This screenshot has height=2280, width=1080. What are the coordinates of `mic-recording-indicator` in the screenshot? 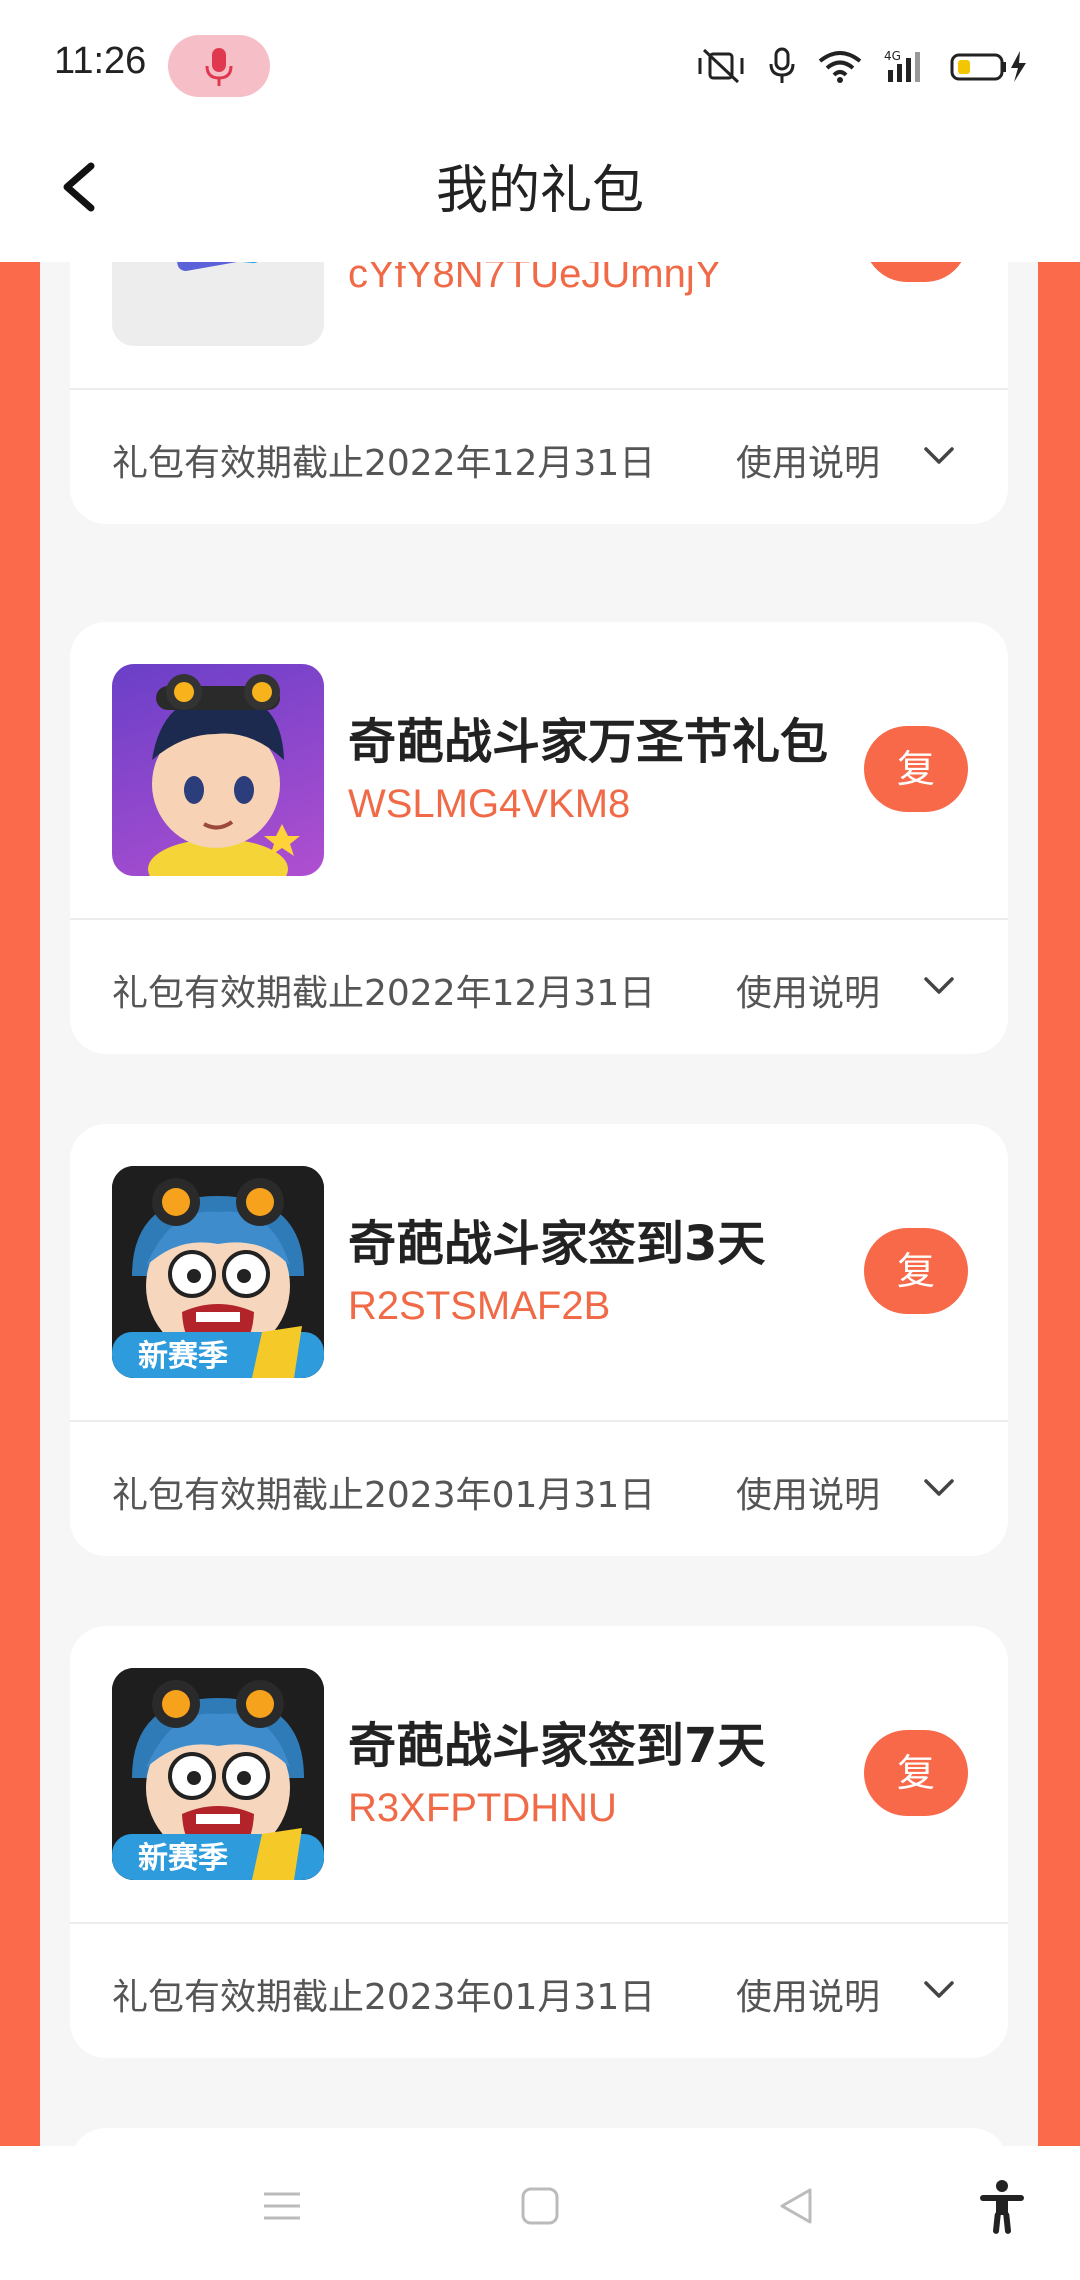 It's located at (219, 66).